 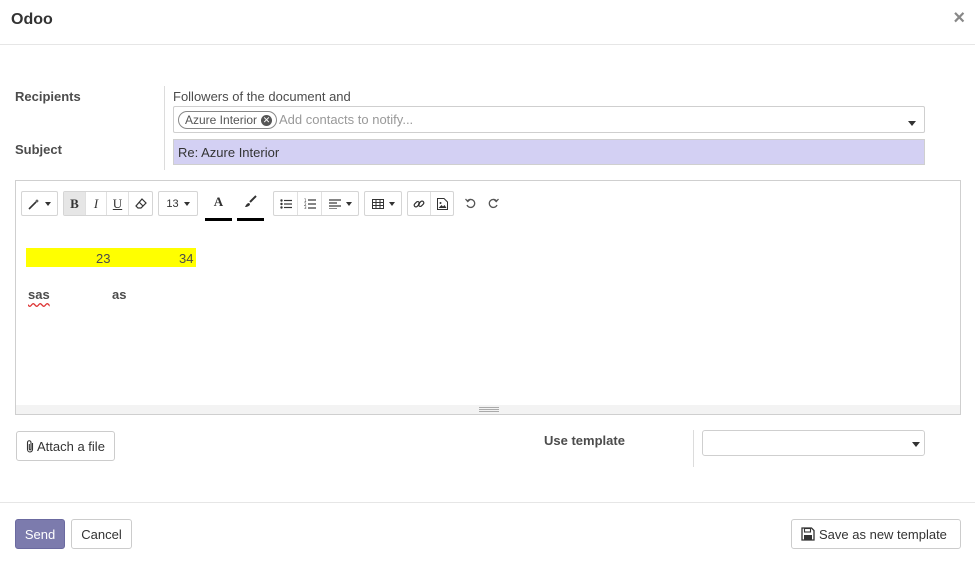 What do you see at coordinates (267, 120) in the screenshot?
I see `remove-tag-icon: ✕` at bounding box center [267, 120].